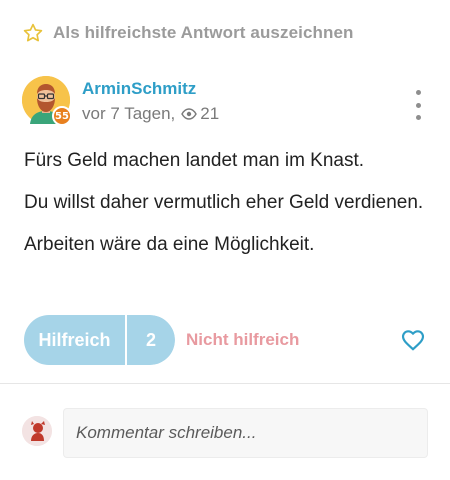 Image resolution: width=450 pixels, height=480 pixels. What do you see at coordinates (413, 340) in the screenshot?
I see `heart-icon` at bounding box center [413, 340].